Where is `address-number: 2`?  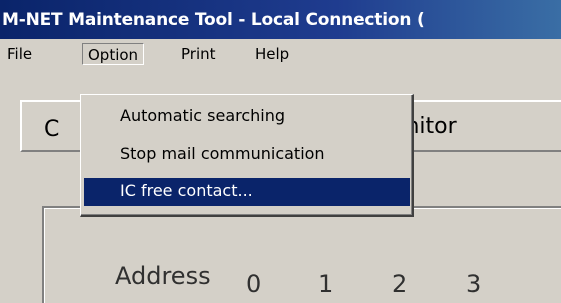 address-number: 2 is located at coordinates (400, 284).